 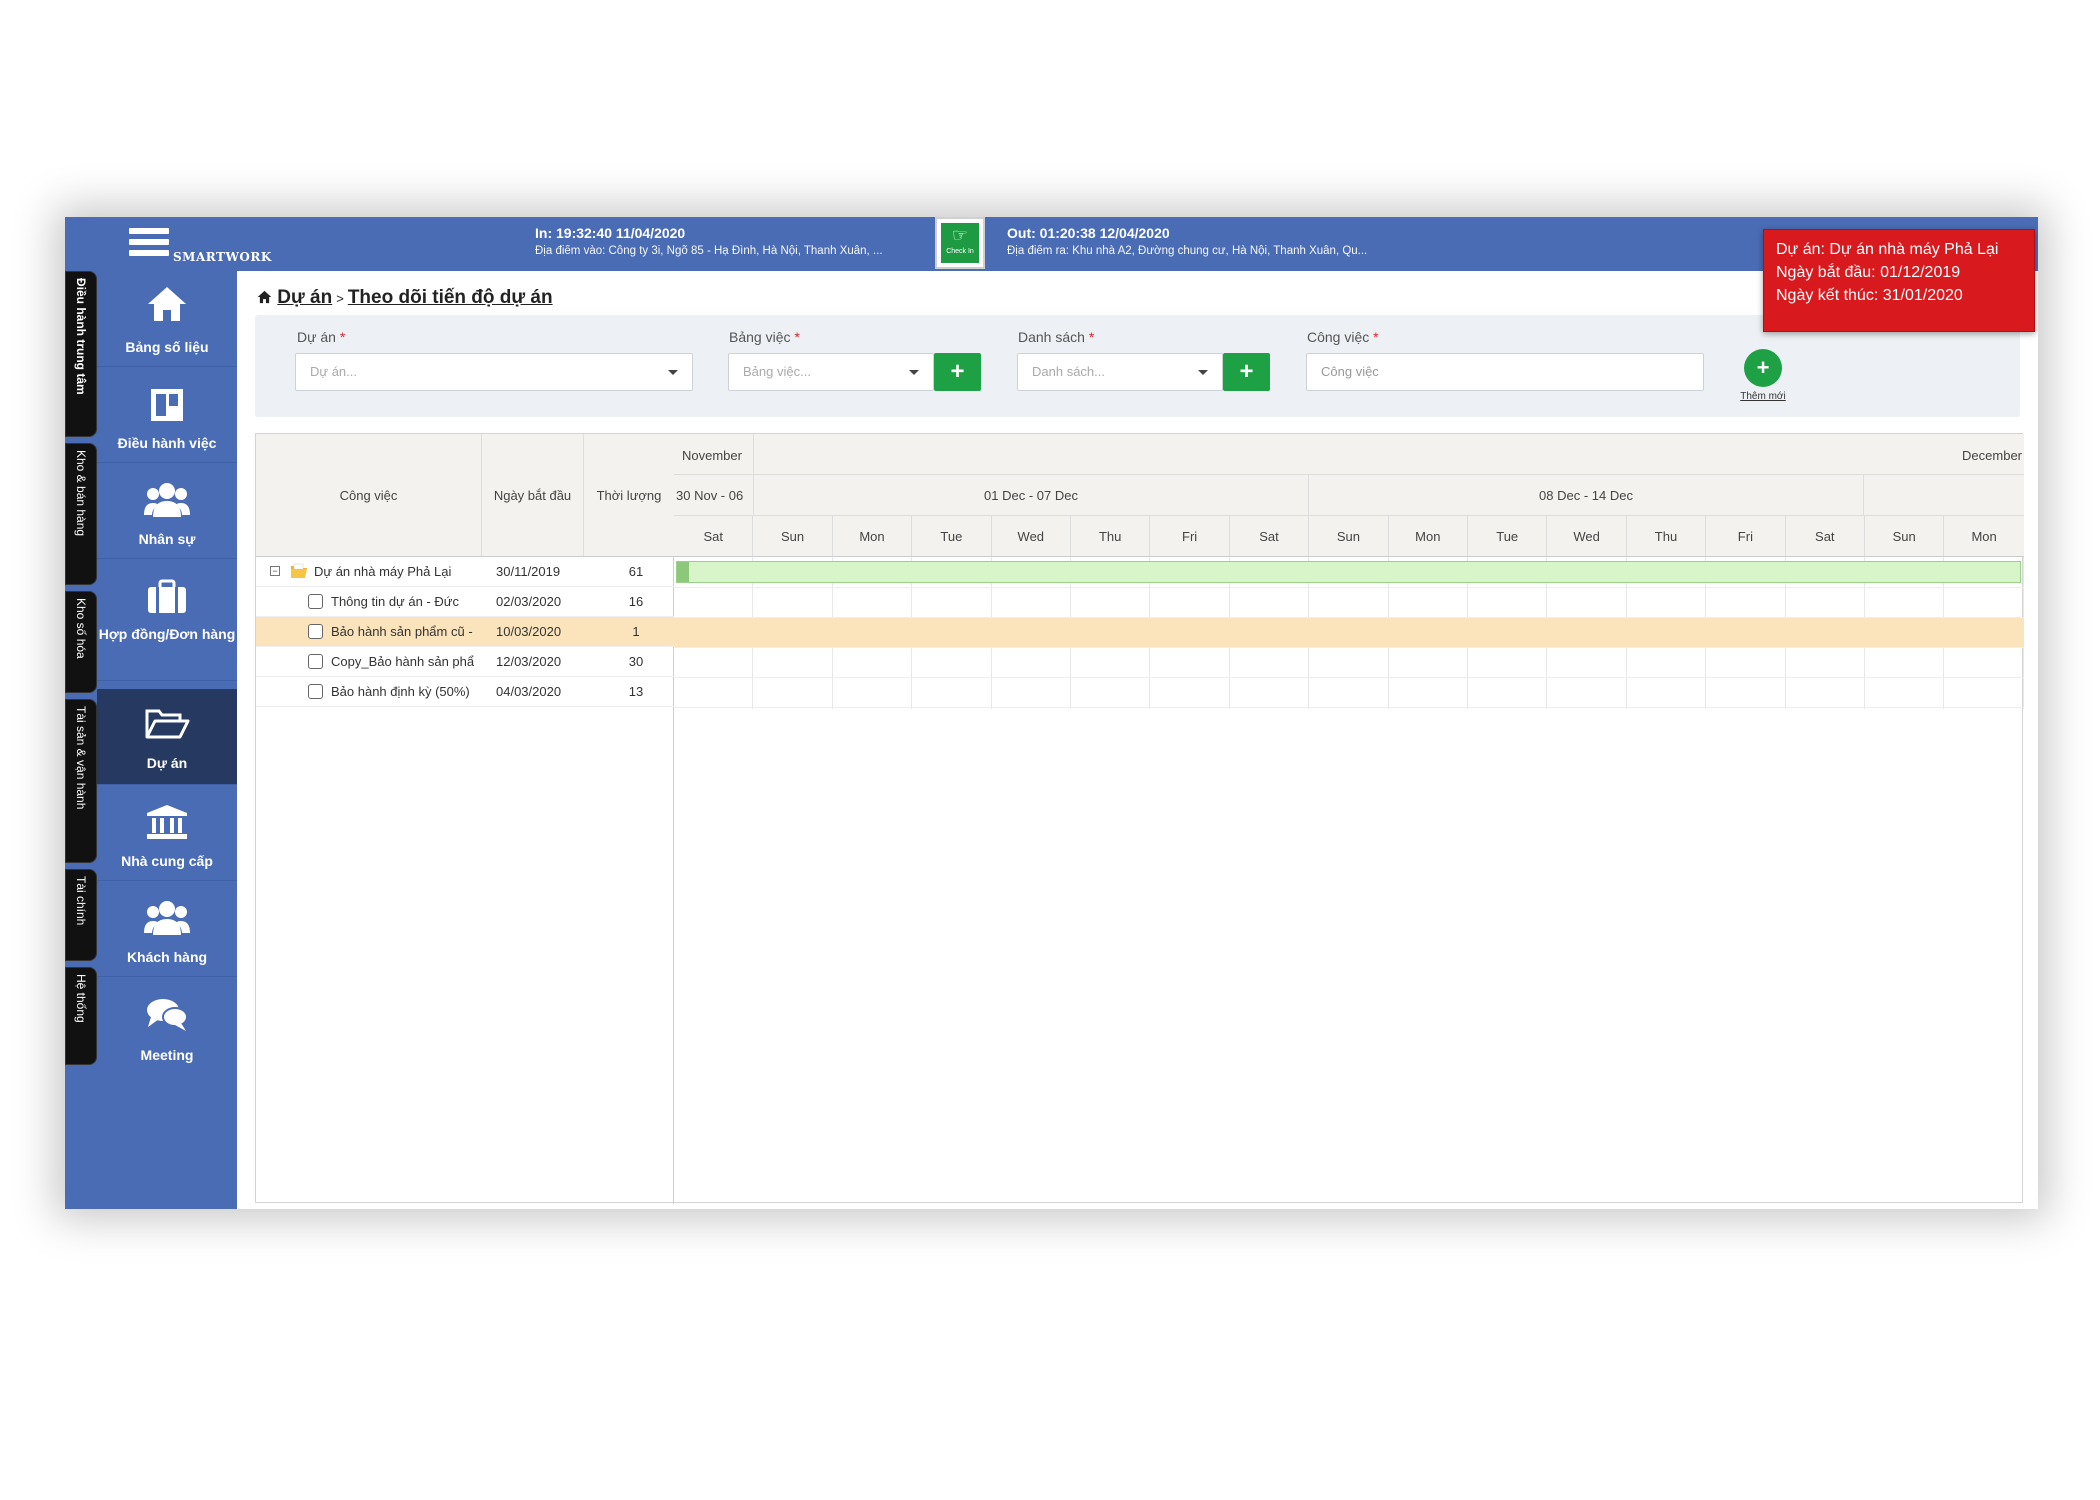 I want to click on module-tab-digital: Kho số hóa, so click(x=81, y=642).